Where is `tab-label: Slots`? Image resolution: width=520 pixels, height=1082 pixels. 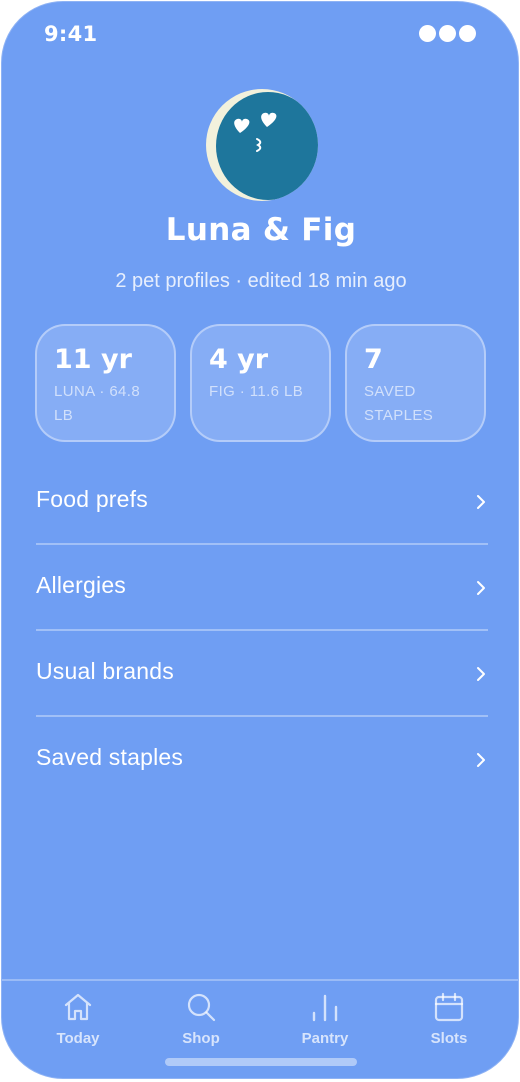
tab-label: Slots is located at coordinates (449, 1038).